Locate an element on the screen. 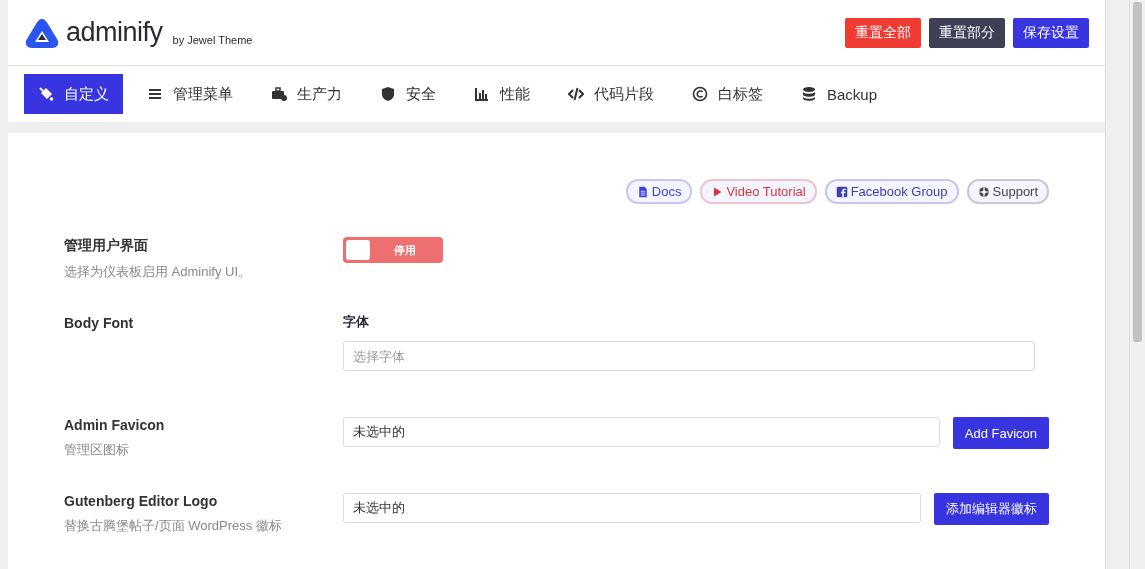  font-select: 选择字体 is located at coordinates (689, 356).